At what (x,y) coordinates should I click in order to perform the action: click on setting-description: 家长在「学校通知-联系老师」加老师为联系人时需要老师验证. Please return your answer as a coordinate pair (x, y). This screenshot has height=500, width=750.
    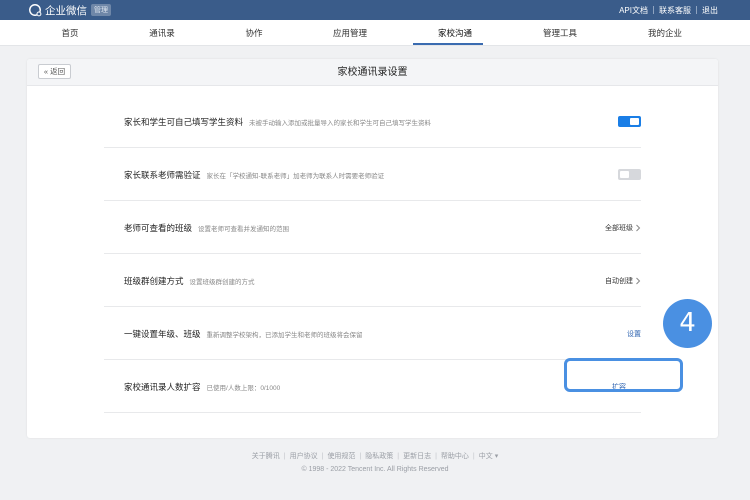
    Looking at the image, I should click on (295, 176).